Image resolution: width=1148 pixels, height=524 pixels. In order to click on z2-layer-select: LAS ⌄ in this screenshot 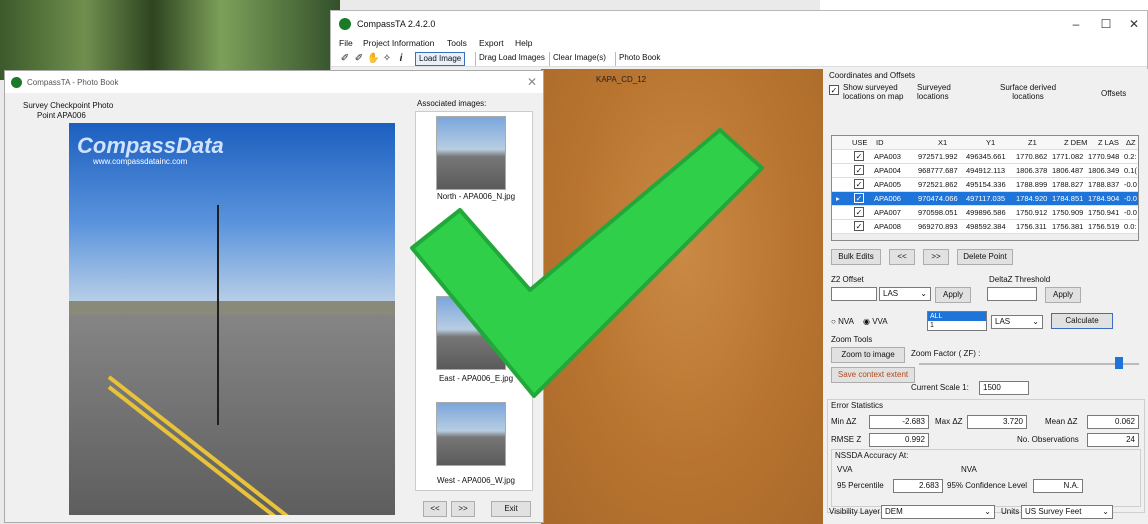, I will do `click(905, 294)`.